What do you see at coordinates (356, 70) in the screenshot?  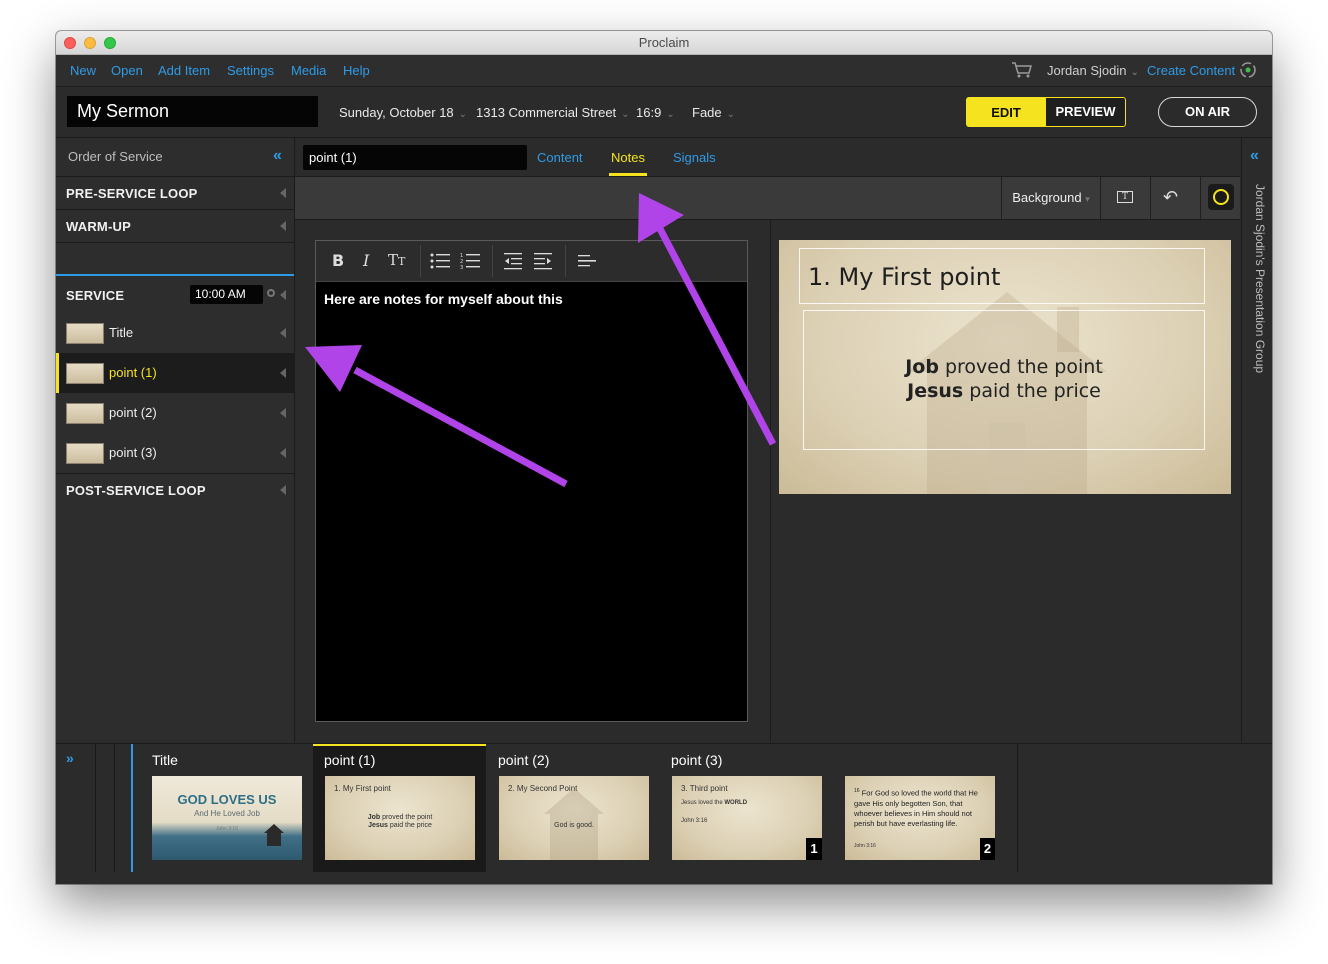 I see `menu-help: Help` at bounding box center [356, 70].